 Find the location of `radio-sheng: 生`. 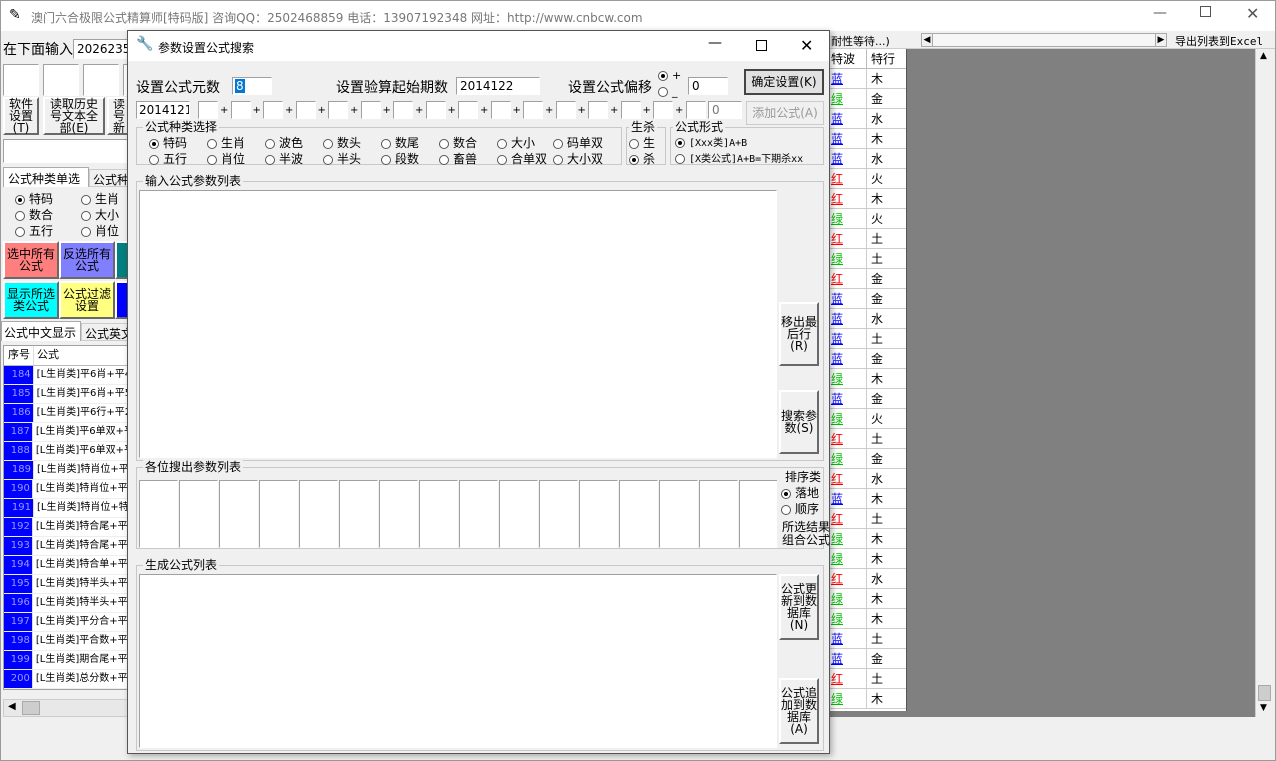

radio-sheng: 生 is located at coordinates (642, 142).